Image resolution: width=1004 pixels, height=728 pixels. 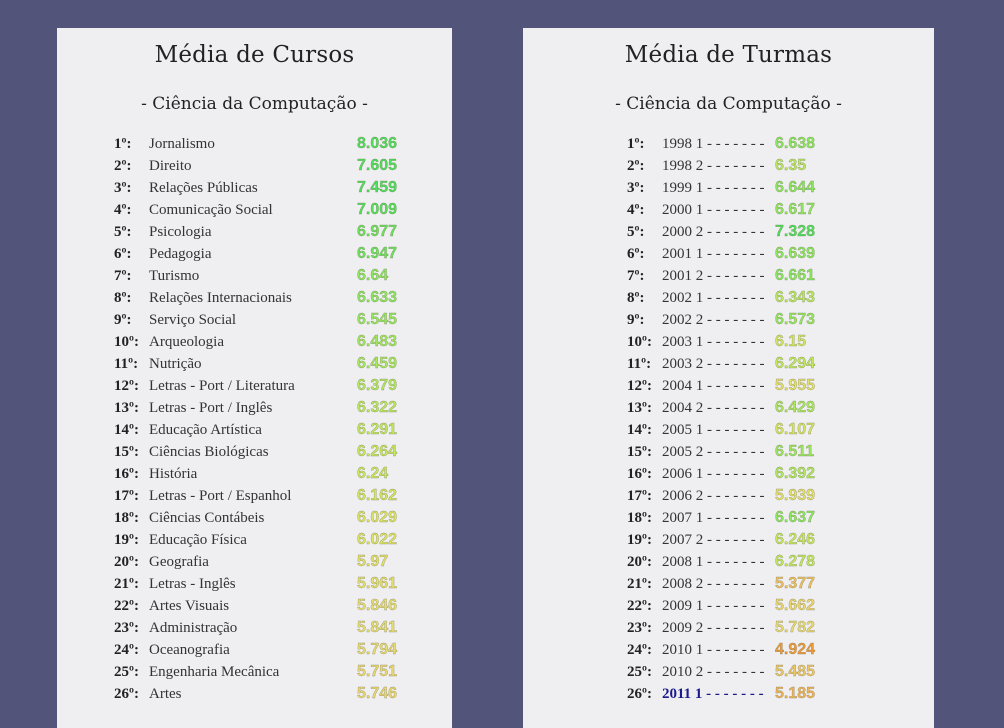 What do you see at coordinates (180, 232) in the screenshot?
I see `course-name: Psicologia` at bounding box center [180, 232].